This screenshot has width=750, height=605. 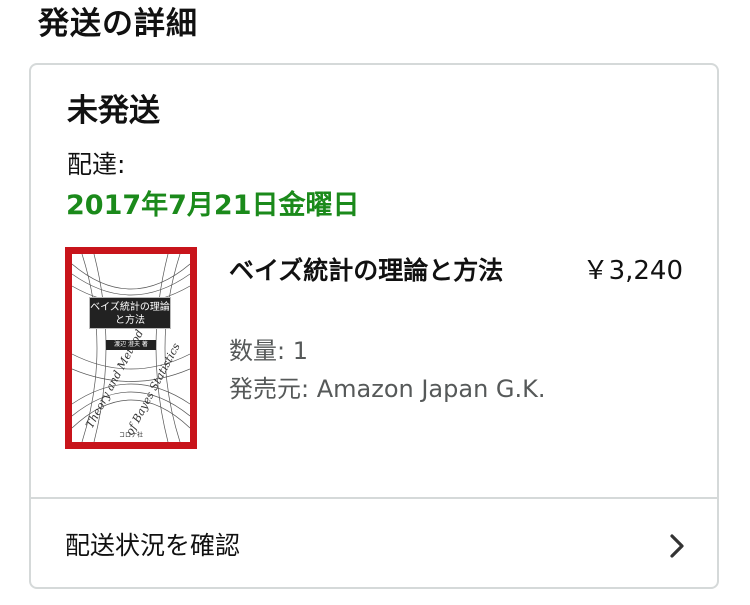 I want to click on product-price: ￥3,240, so click(x=632, y=271).